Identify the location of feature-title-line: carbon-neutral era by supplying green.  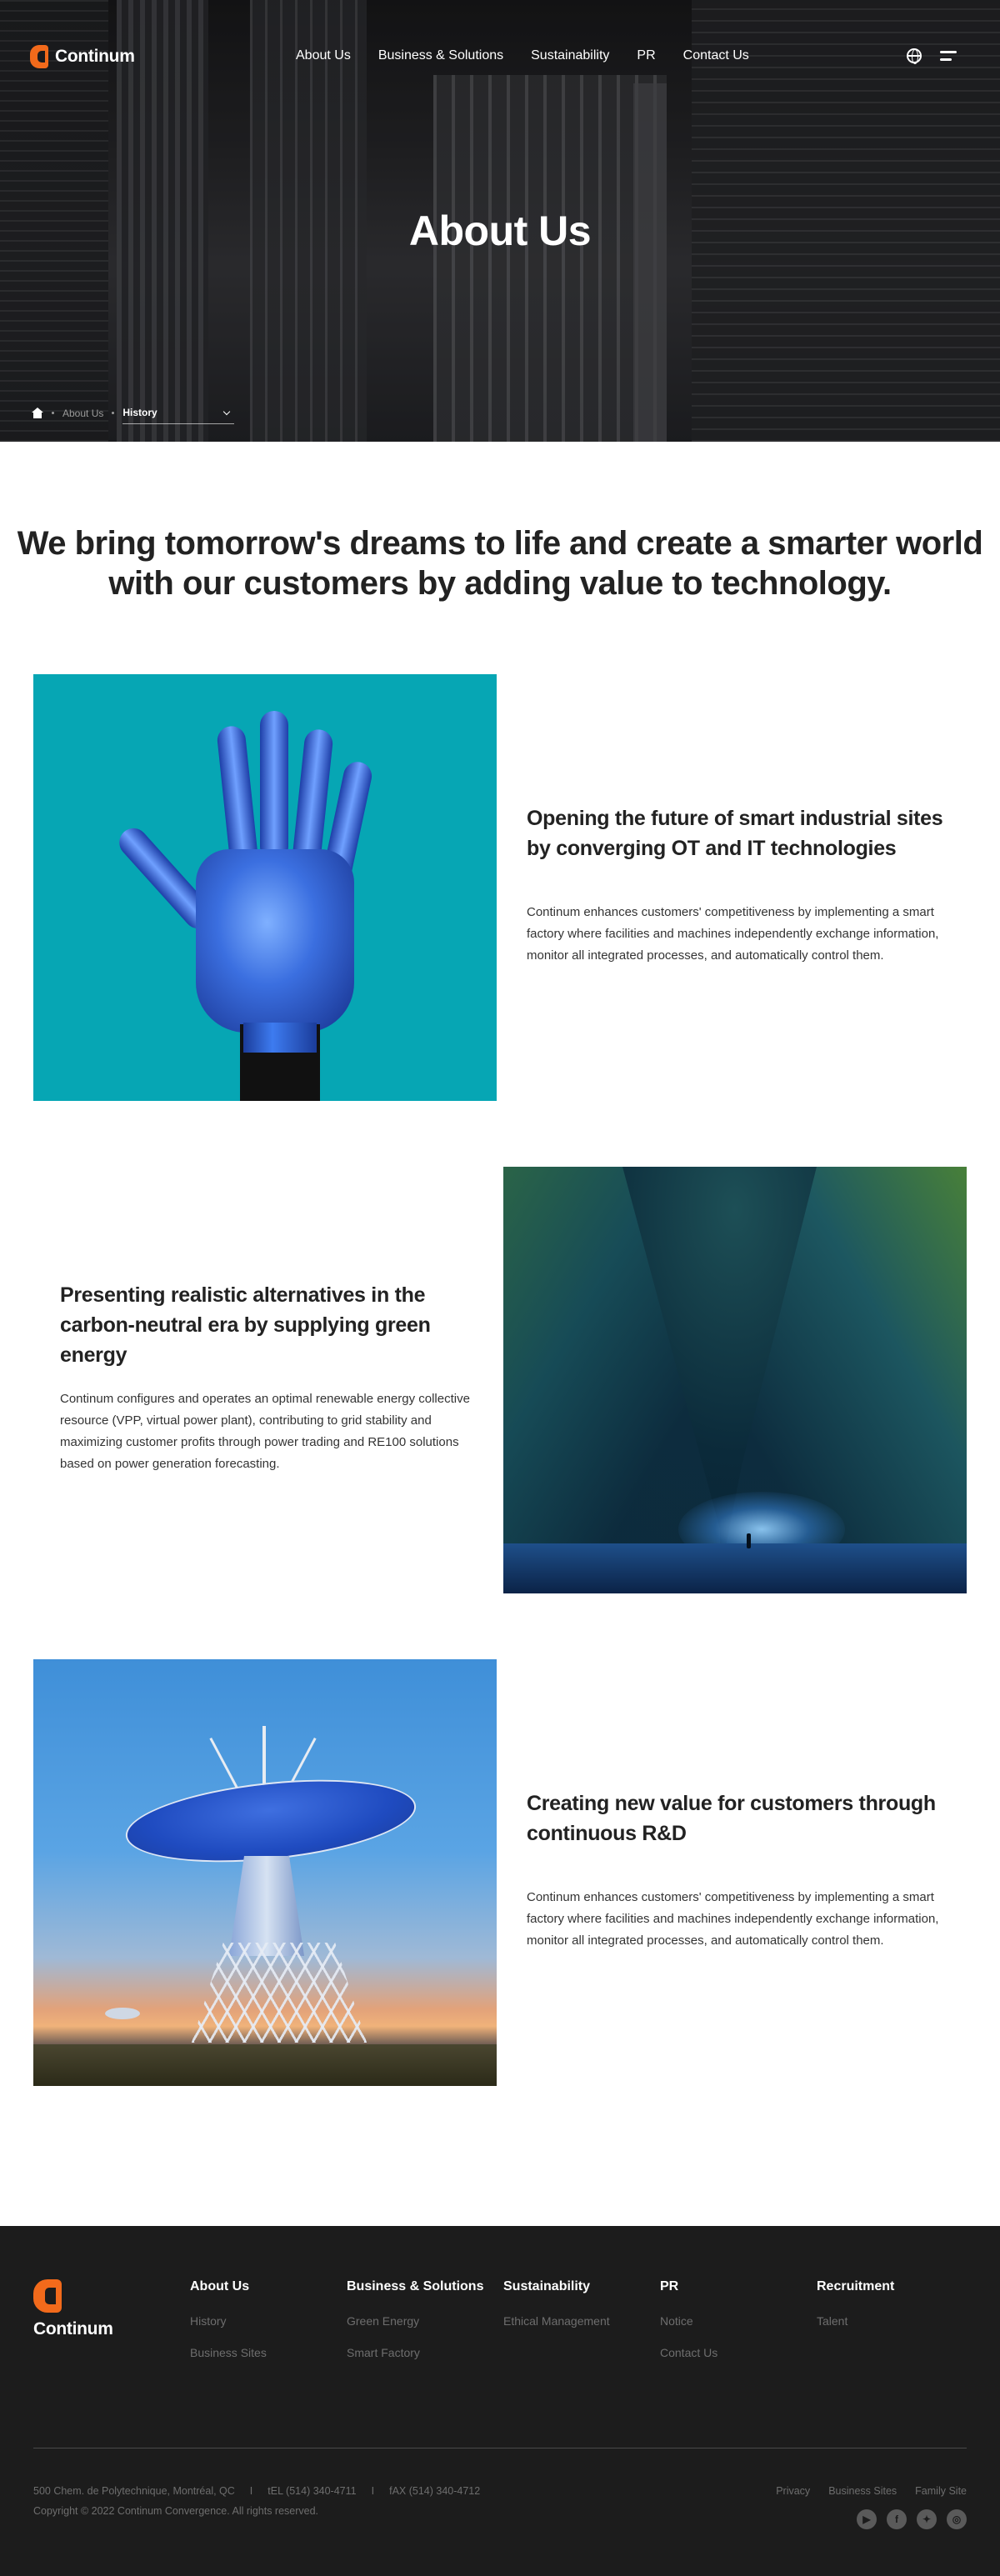
(245, 1325).